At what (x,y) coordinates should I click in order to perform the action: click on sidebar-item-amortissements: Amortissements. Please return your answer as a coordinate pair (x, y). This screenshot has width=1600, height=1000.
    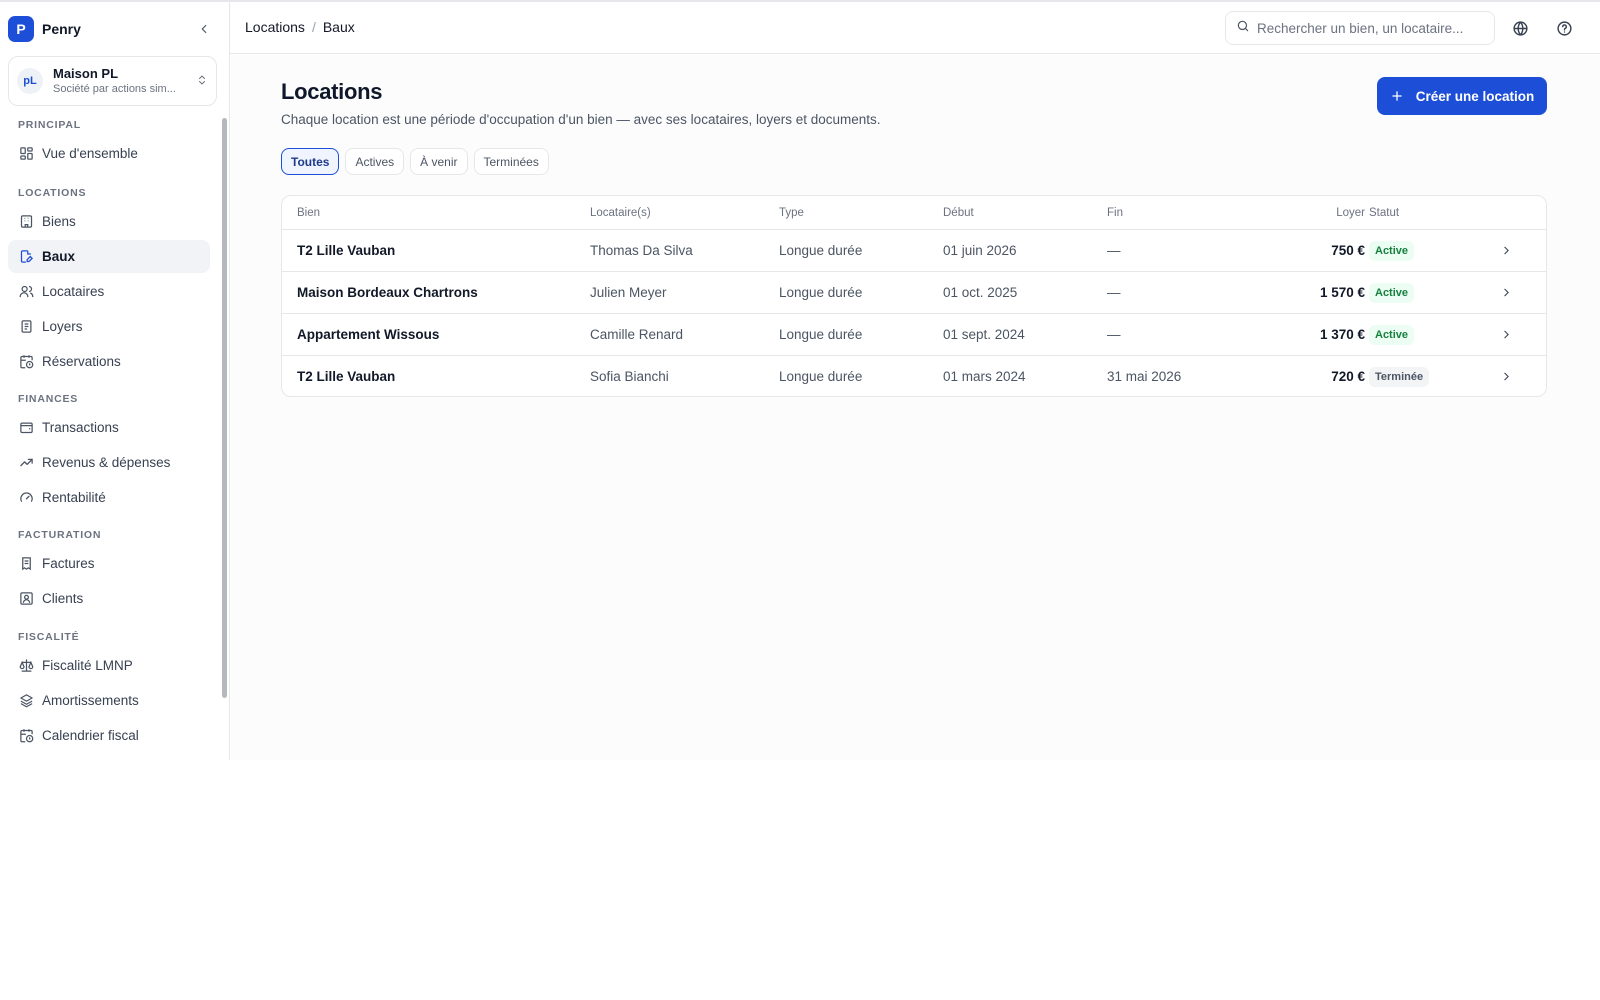
    Looking at the image, I should click on (109, 700).